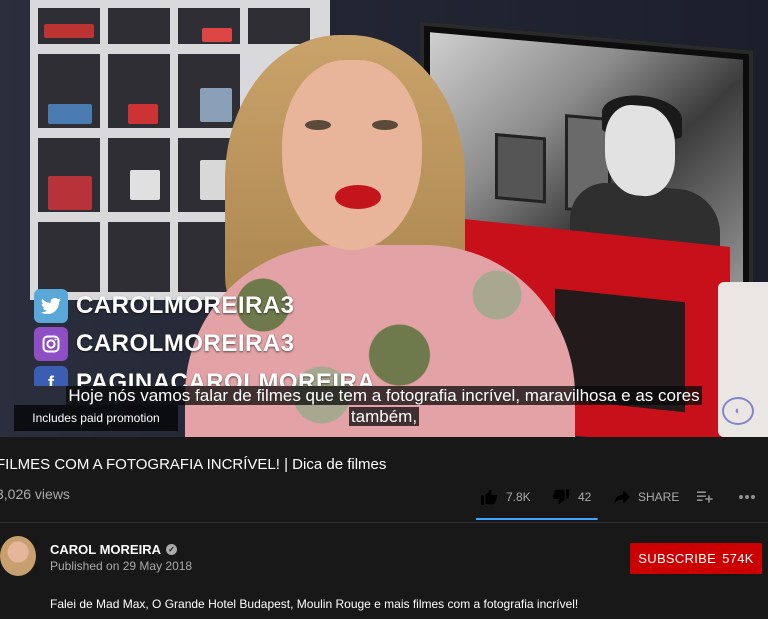  Describe the element at coordinates (384, 416) in the screenshot. I see `caption-line-2: também,` at that location.